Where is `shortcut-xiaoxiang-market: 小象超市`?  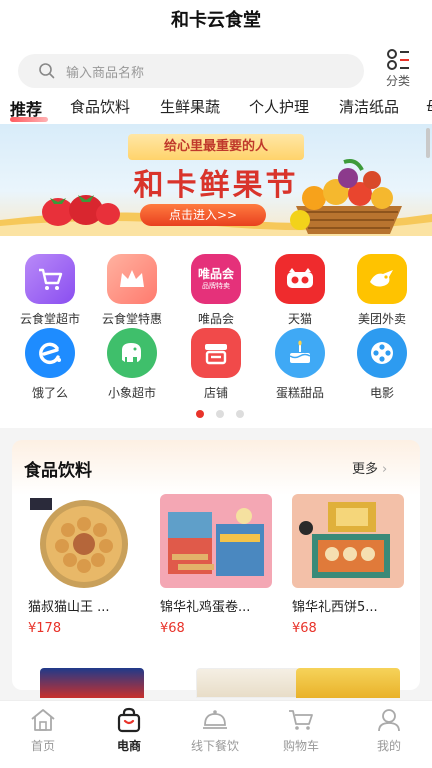
shortcut-xiaoxiang-market: 小象超市 is located at coordinates (132, 364).